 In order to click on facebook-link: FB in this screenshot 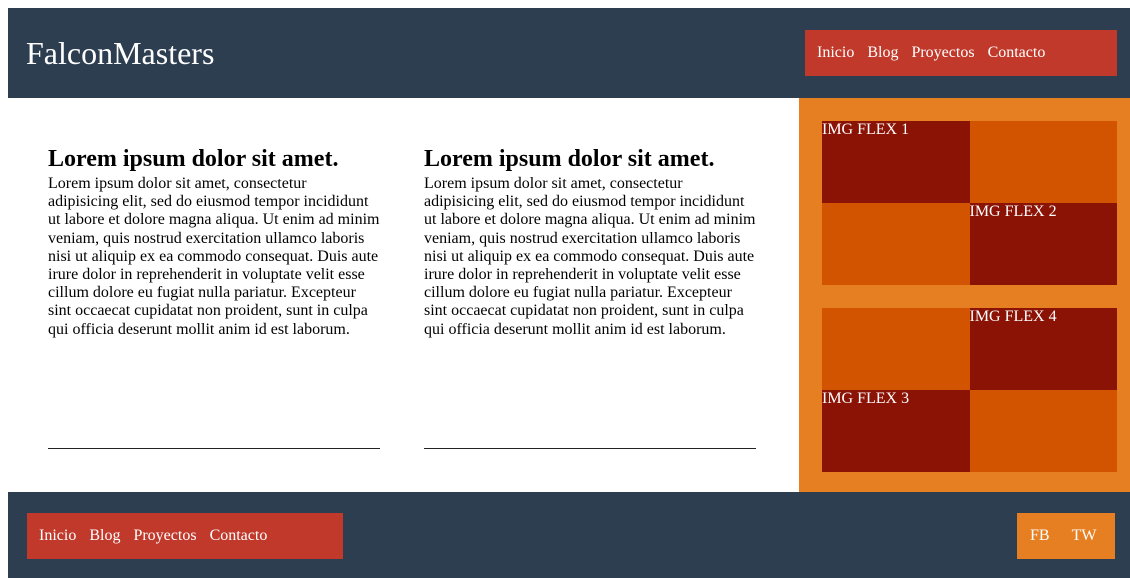, I will do `click(1040, 536)`.